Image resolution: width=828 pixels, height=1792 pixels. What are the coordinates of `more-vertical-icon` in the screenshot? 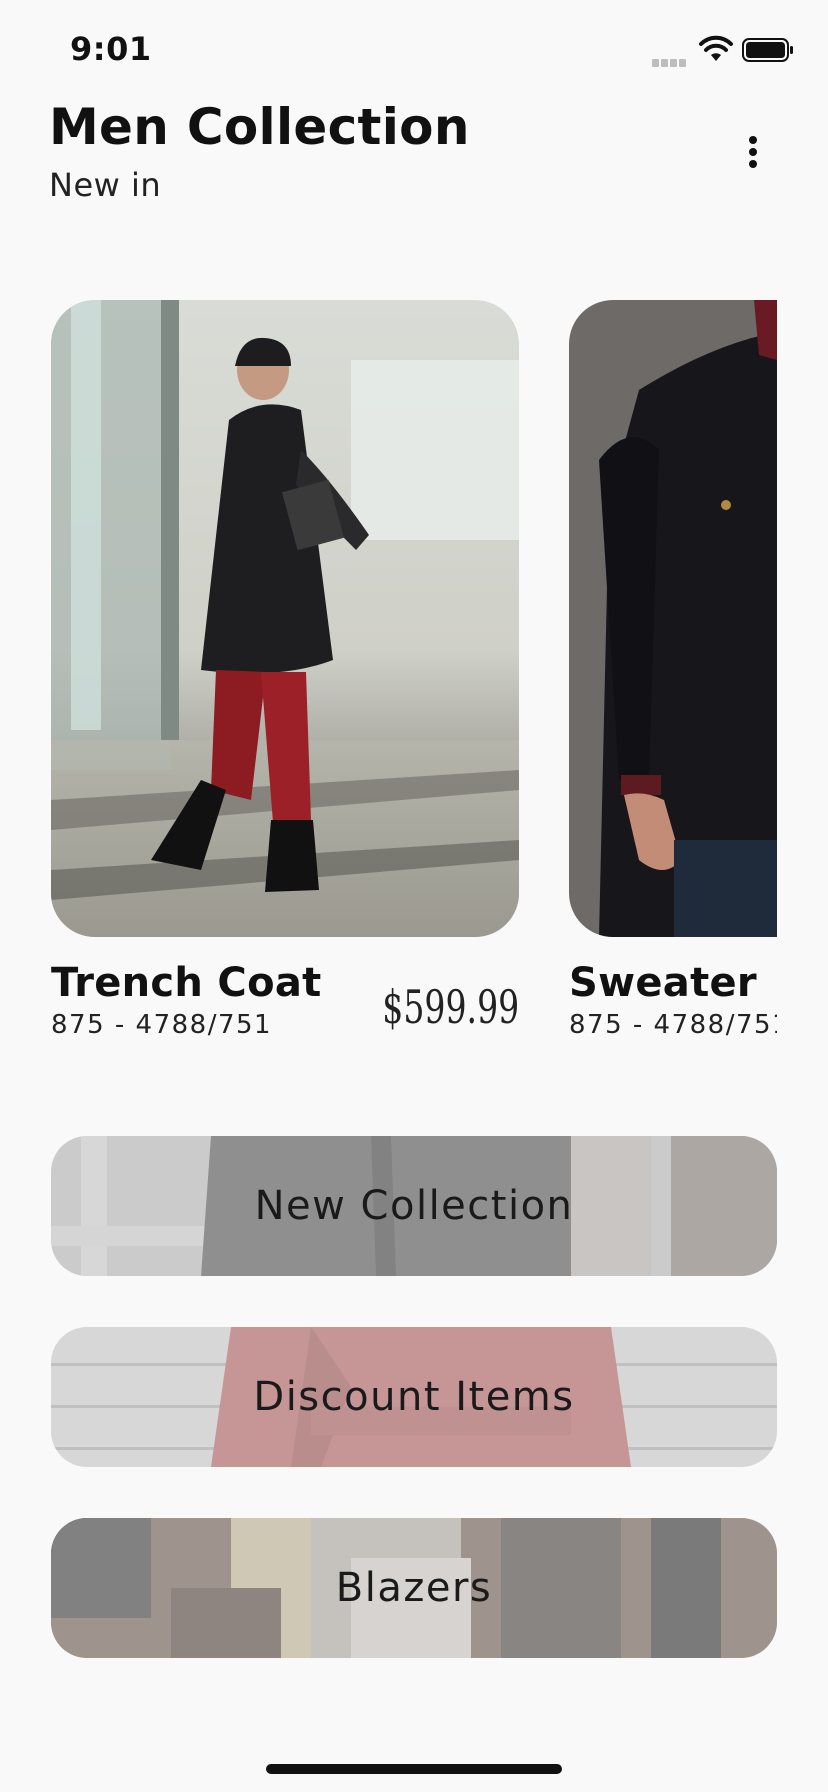 It's located at (753, 152).